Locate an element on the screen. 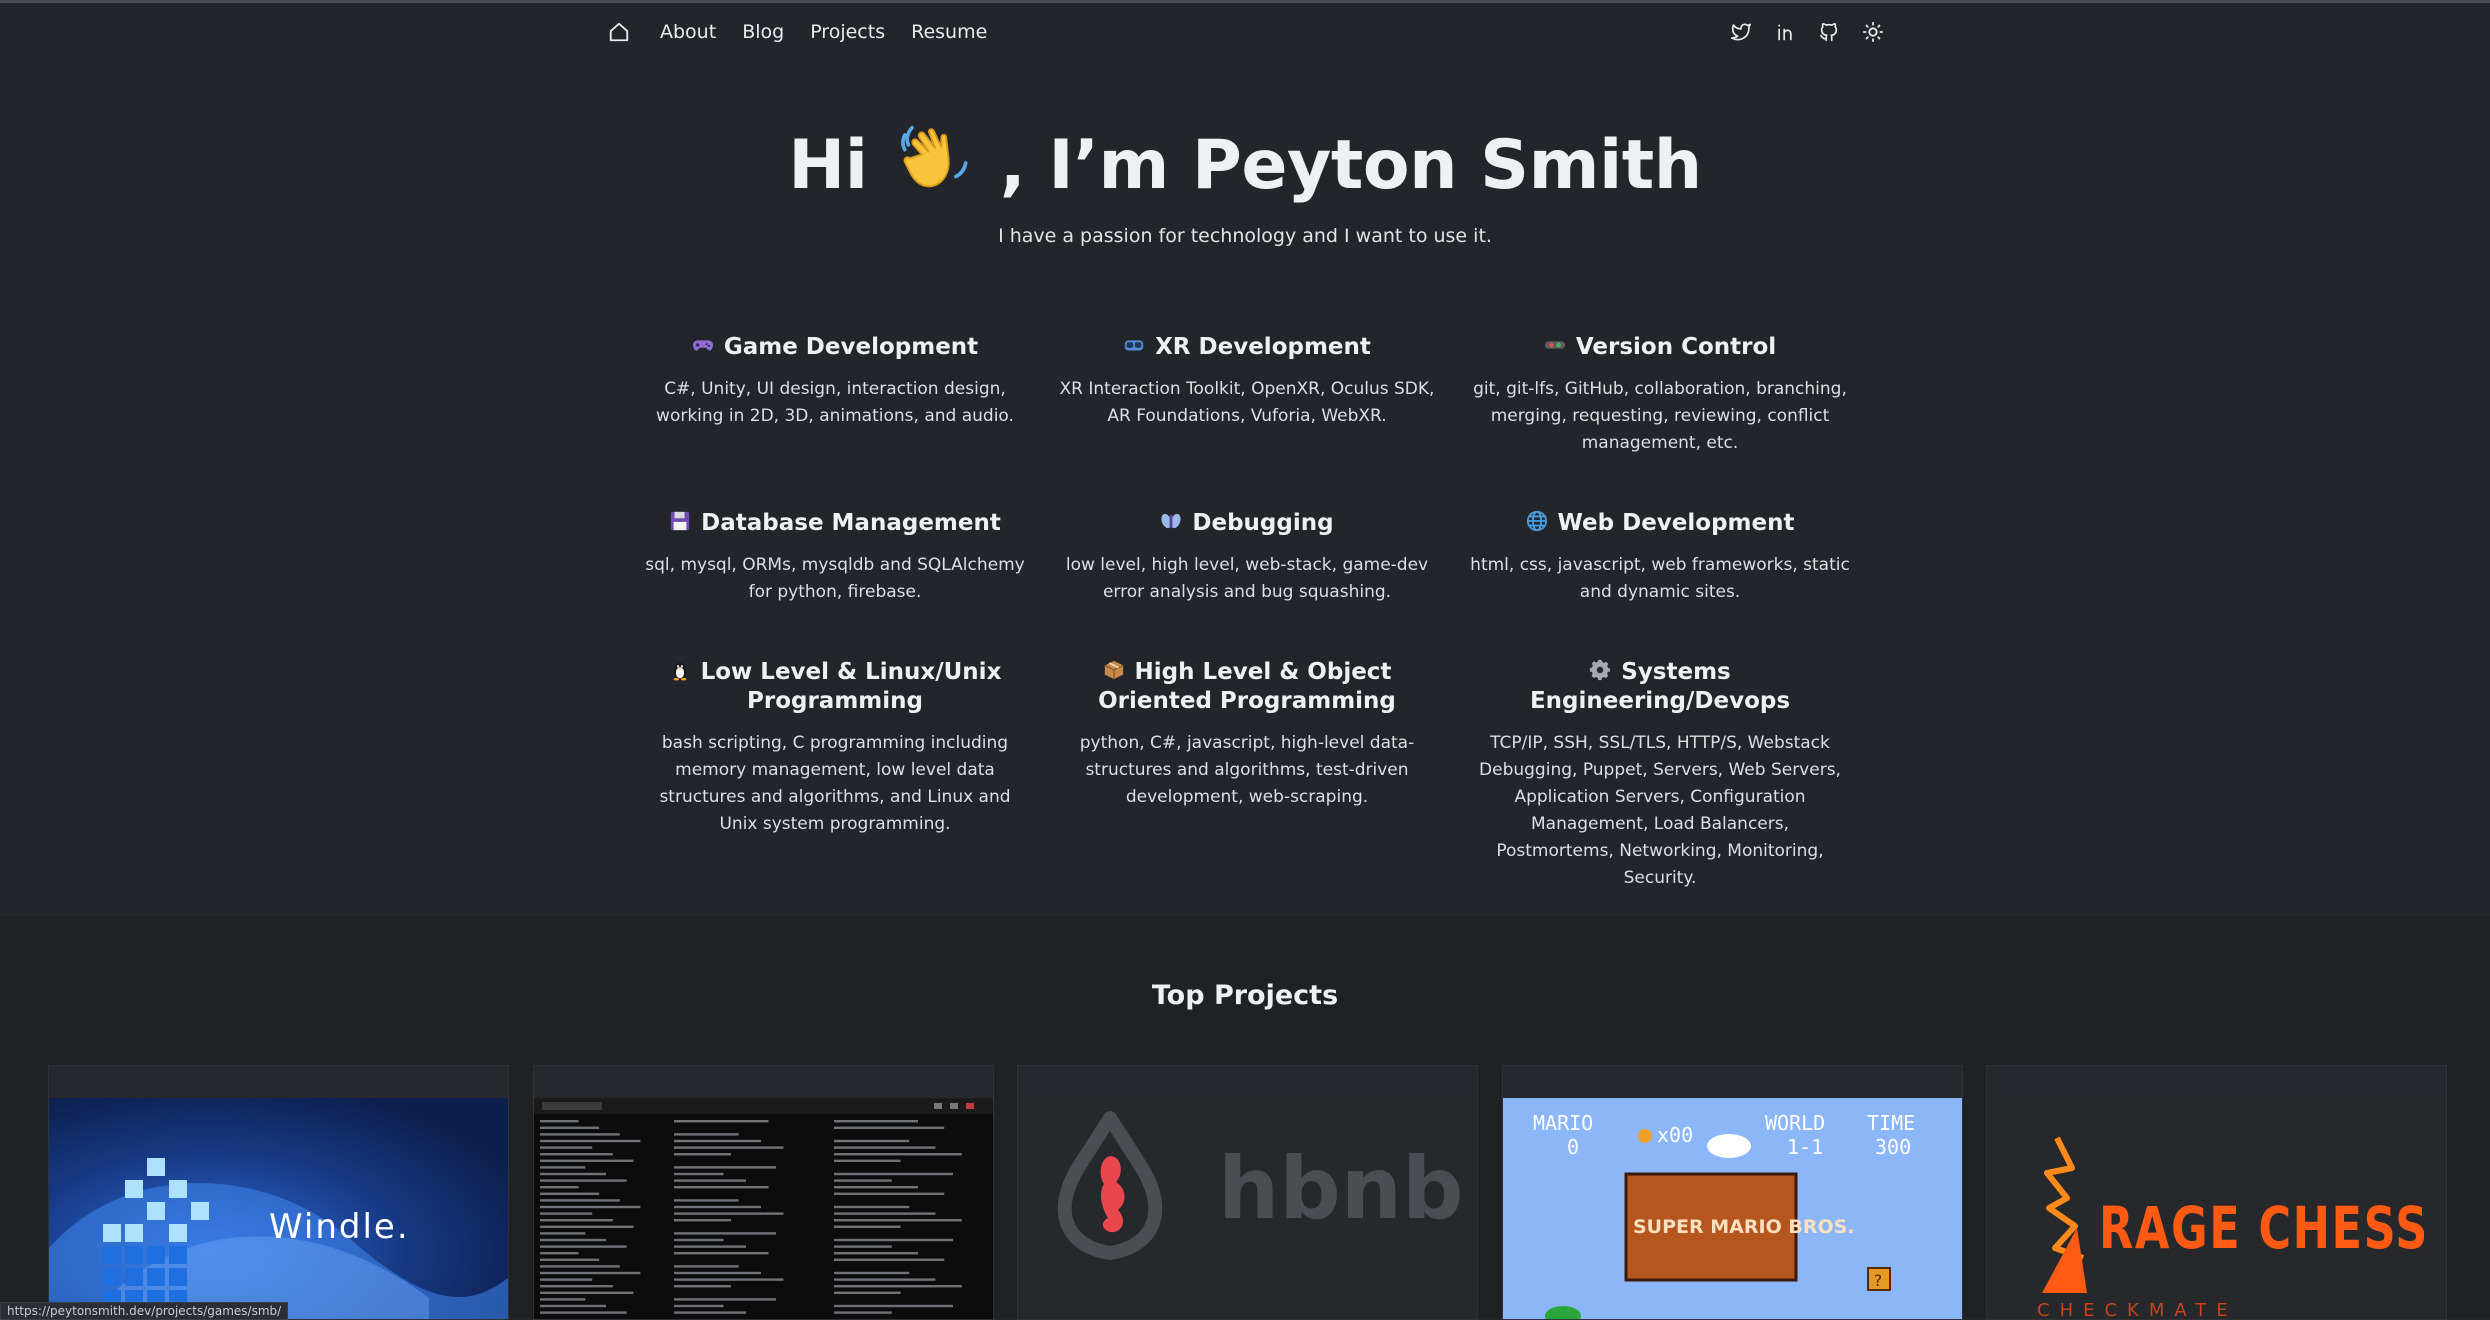 Image resolution: width=2490 pixels, height=1320 pixels. social-links is located at coordinates (1807, 32).